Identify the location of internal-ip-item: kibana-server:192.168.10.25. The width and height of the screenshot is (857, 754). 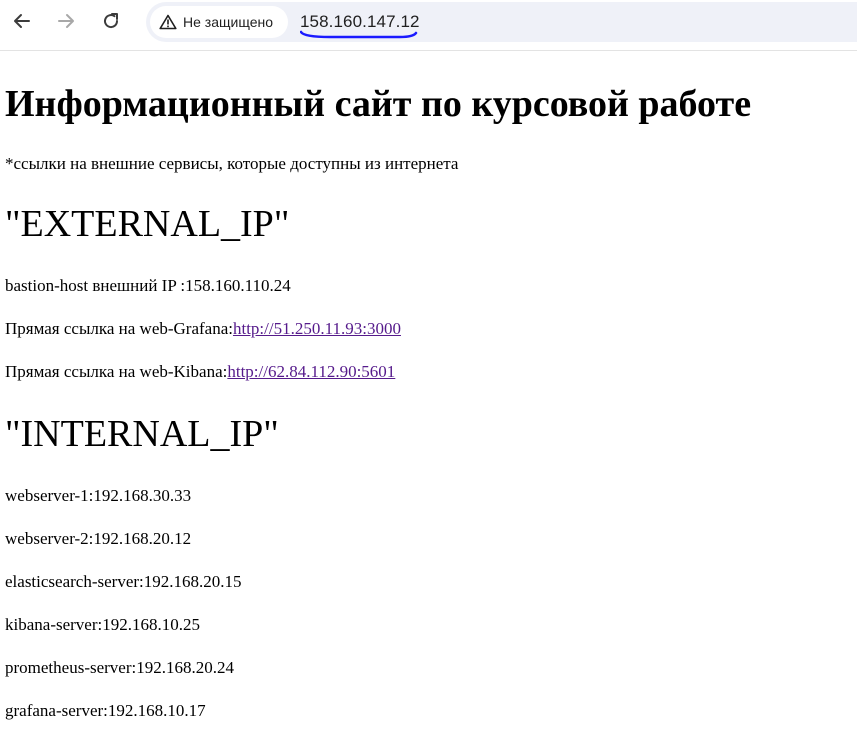
(102, 624).